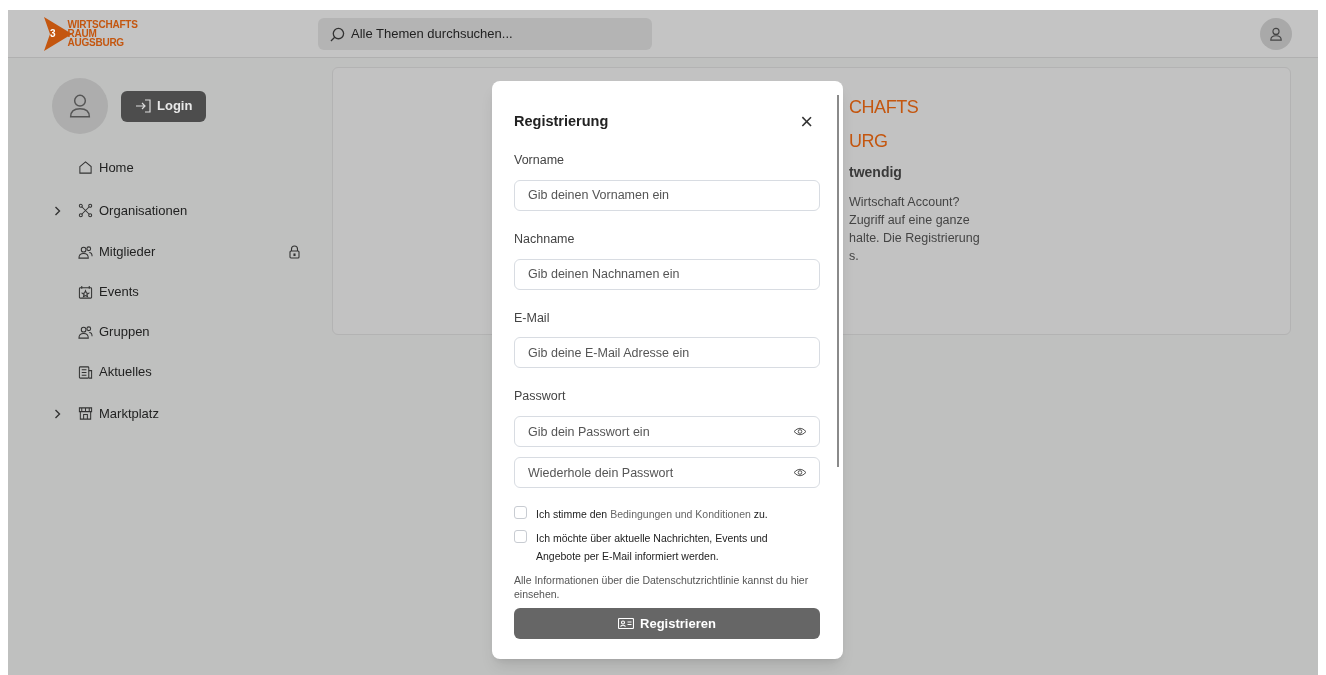 Image resolution: width=1326 pixels, height=675 pixels. I want to click on checkbox-label: Ich möchte über aktuelle Nachrichten, Events und Angebote per E-Mail informiert werden., so click(652, 547).